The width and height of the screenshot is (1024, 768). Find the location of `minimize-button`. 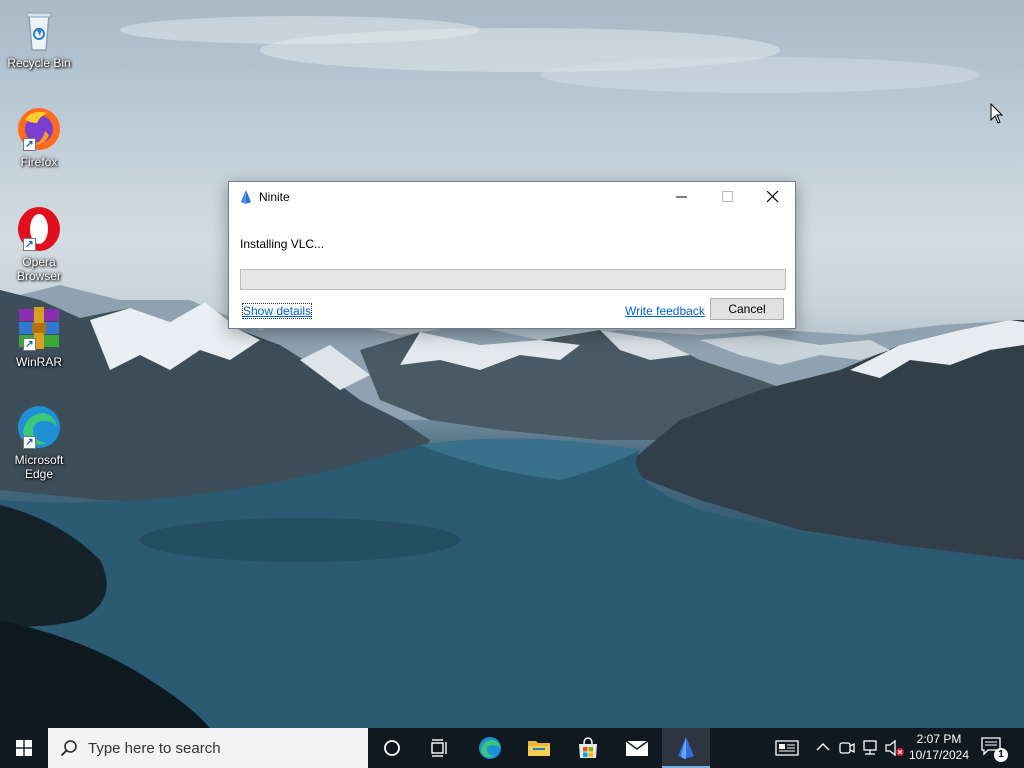

minimize-button is located at coordinates (682, 197).